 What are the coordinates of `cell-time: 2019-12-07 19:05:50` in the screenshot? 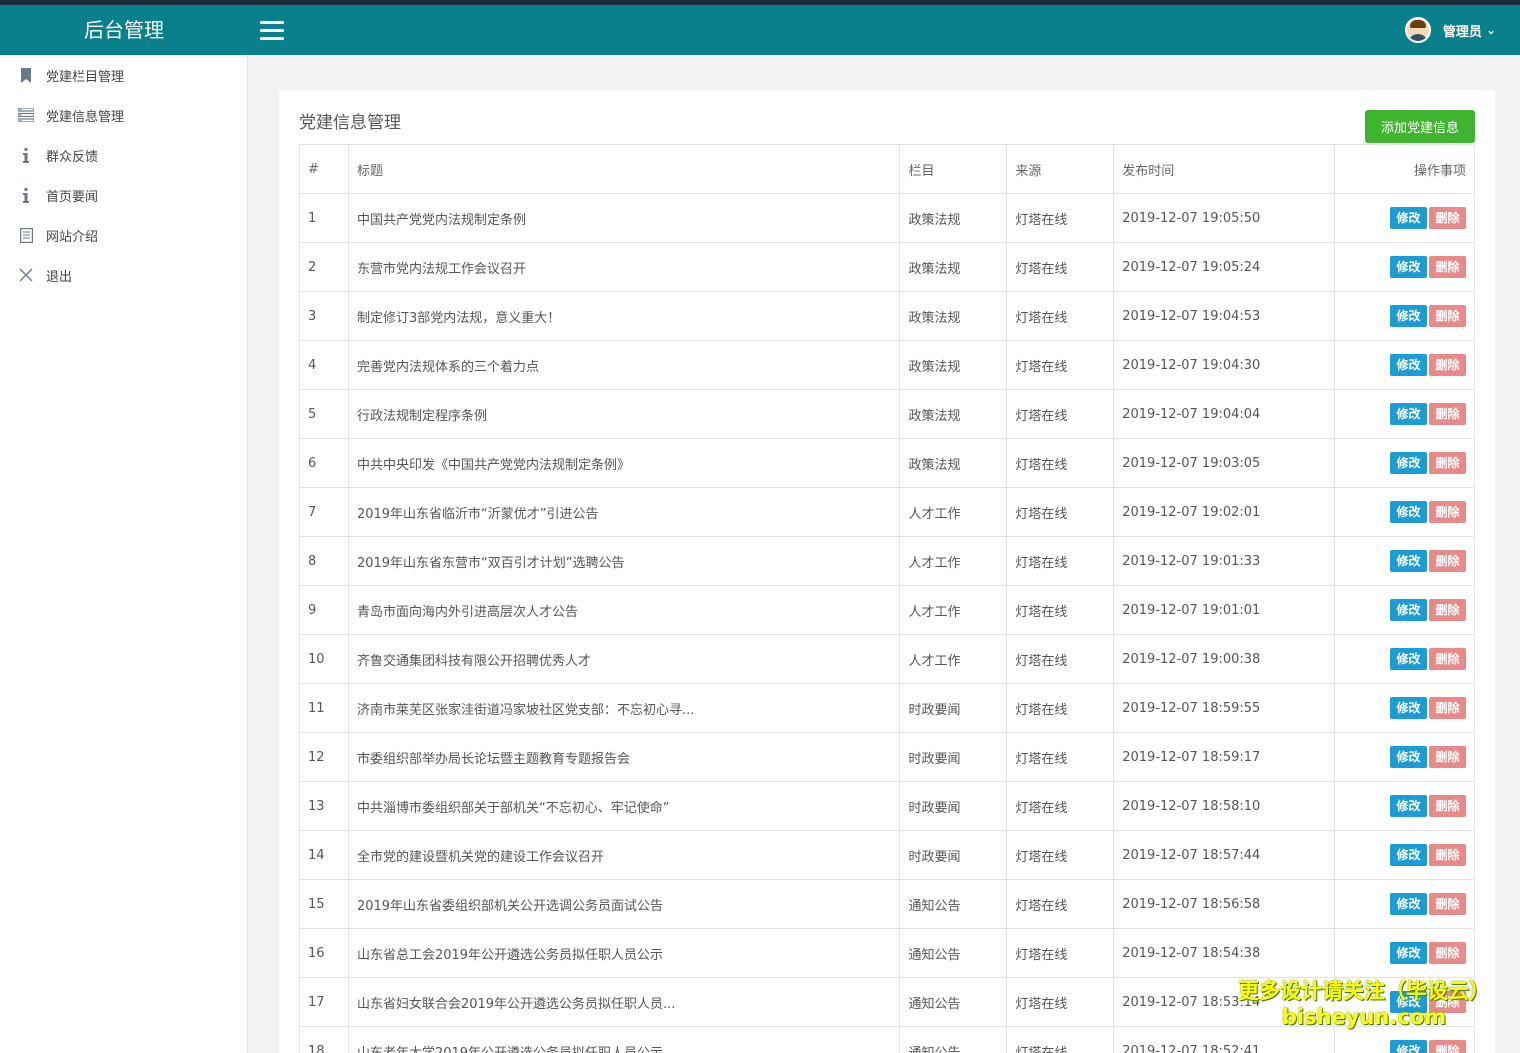 It's located at (1224, 218).